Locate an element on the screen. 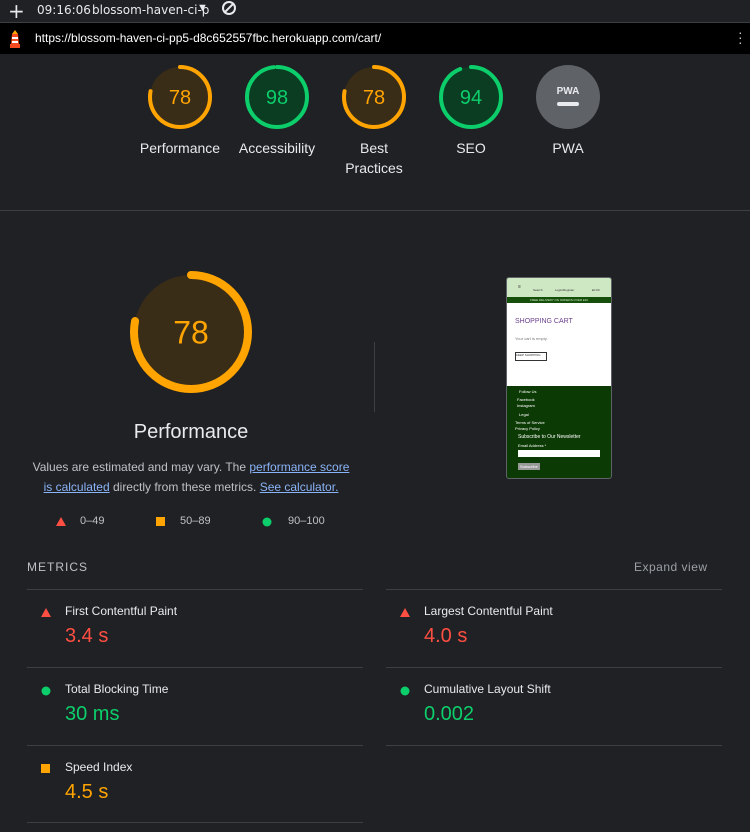  gauge-performance: 78 Performance is located at coordinates (180, 111).